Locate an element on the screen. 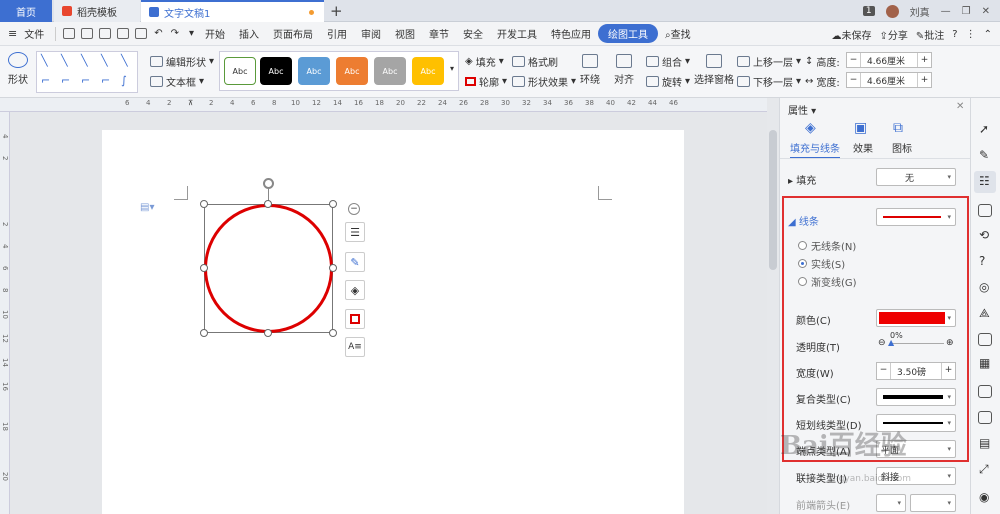 The image size is (1000, 514). curve-arrow-icon: ⌐ is located at coordinates (85, 80).